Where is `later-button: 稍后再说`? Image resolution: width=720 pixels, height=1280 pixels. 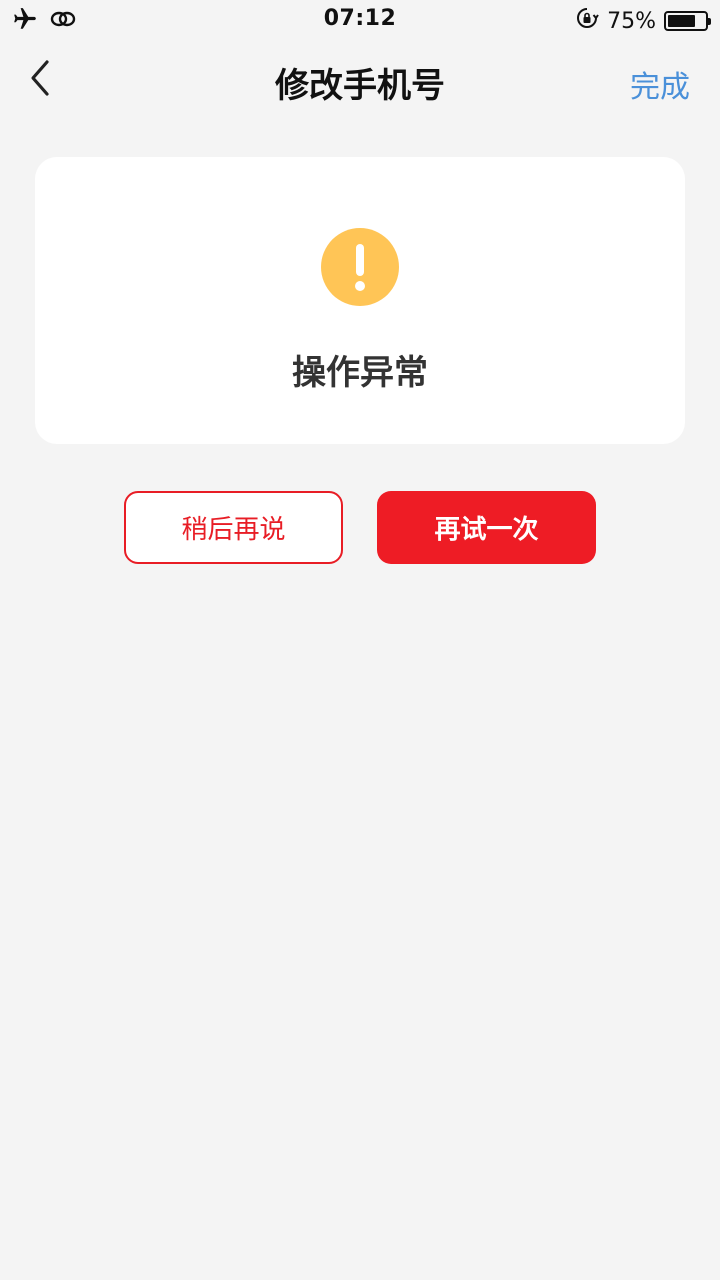 later-button: 稍后再说 is located at coordinates (233, 527).